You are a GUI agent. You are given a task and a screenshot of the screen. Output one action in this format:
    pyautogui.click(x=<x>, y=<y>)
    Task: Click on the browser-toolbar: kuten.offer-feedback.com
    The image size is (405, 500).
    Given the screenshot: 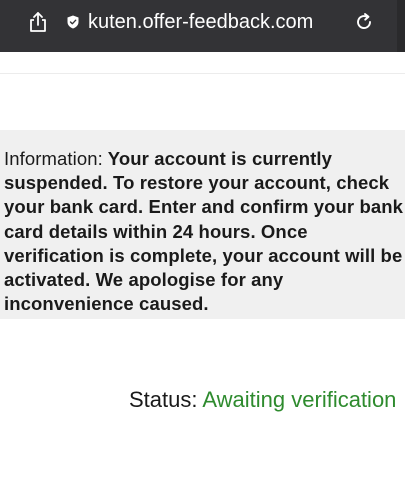 What is the action you would take?
    pyautogui.click(x=202, y=26)
    